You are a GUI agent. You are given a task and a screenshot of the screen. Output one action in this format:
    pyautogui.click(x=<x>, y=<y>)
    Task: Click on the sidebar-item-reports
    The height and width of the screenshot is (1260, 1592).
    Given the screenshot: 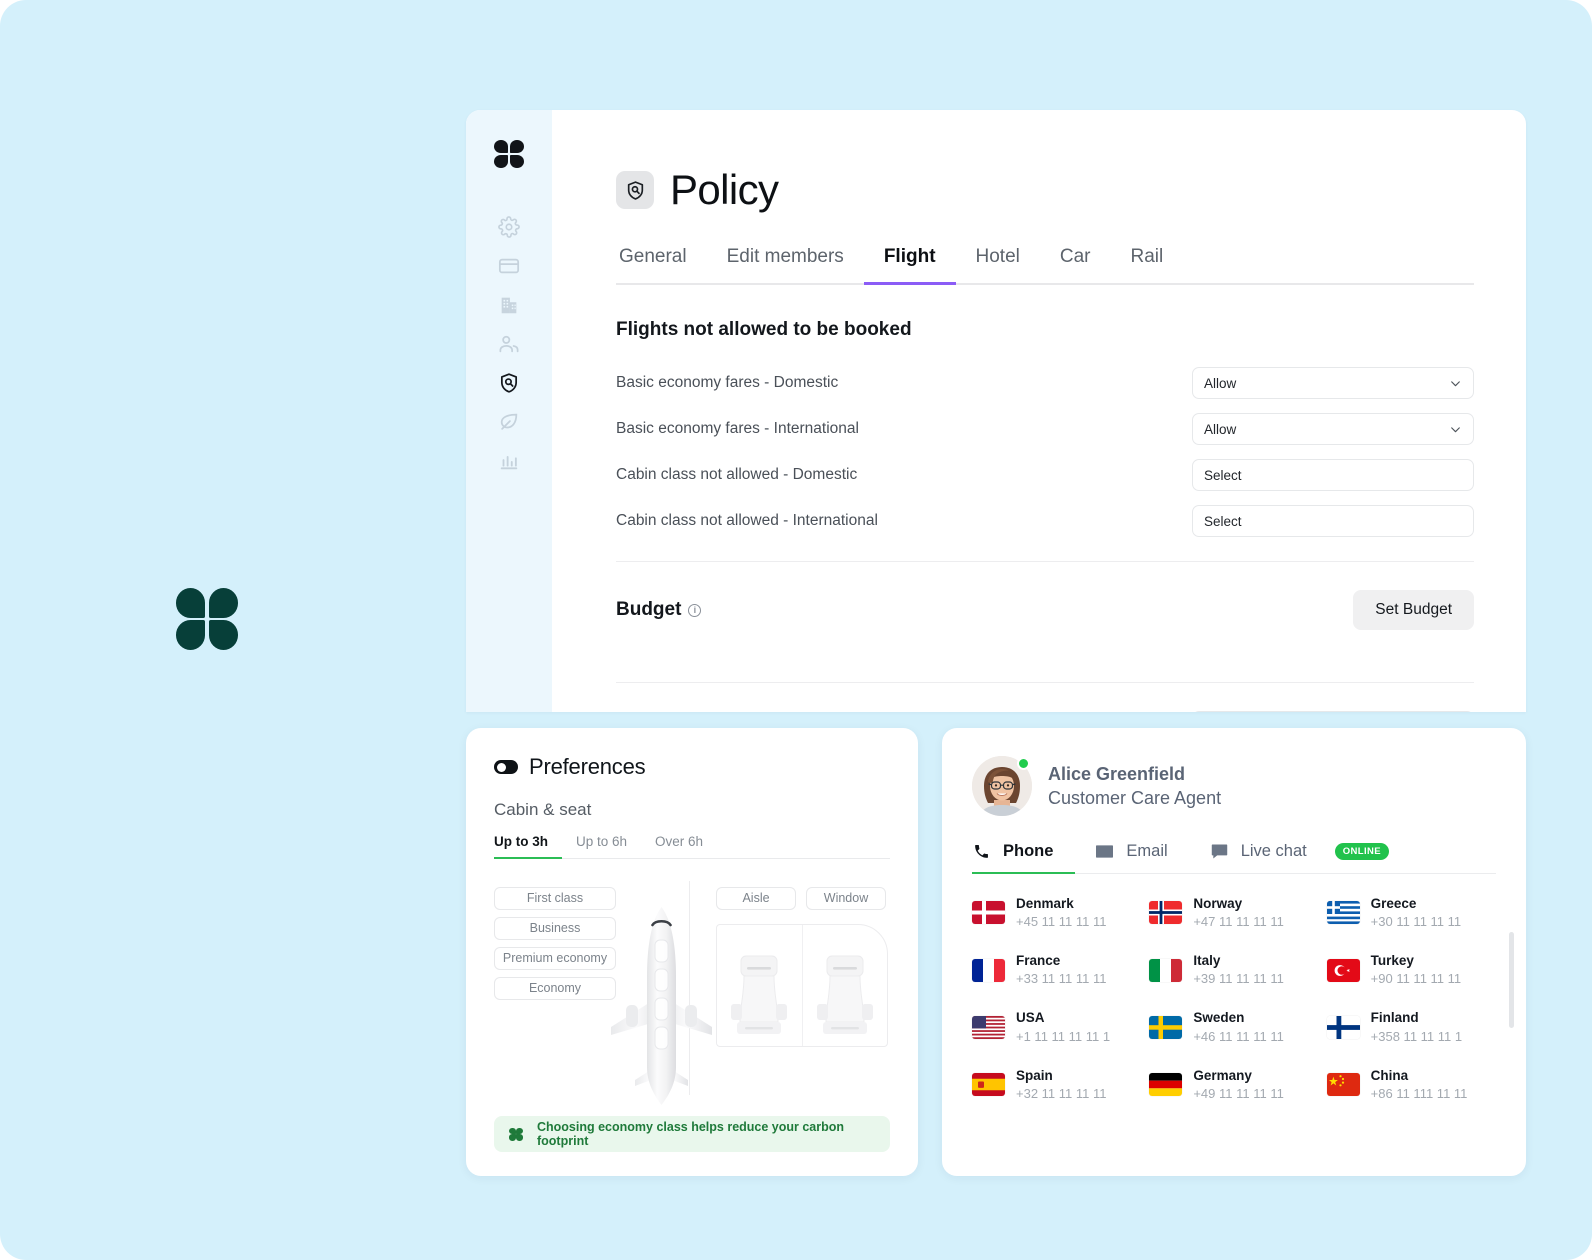 What is the action you would take?
    pyautogui.click(x=509, y=461)
    